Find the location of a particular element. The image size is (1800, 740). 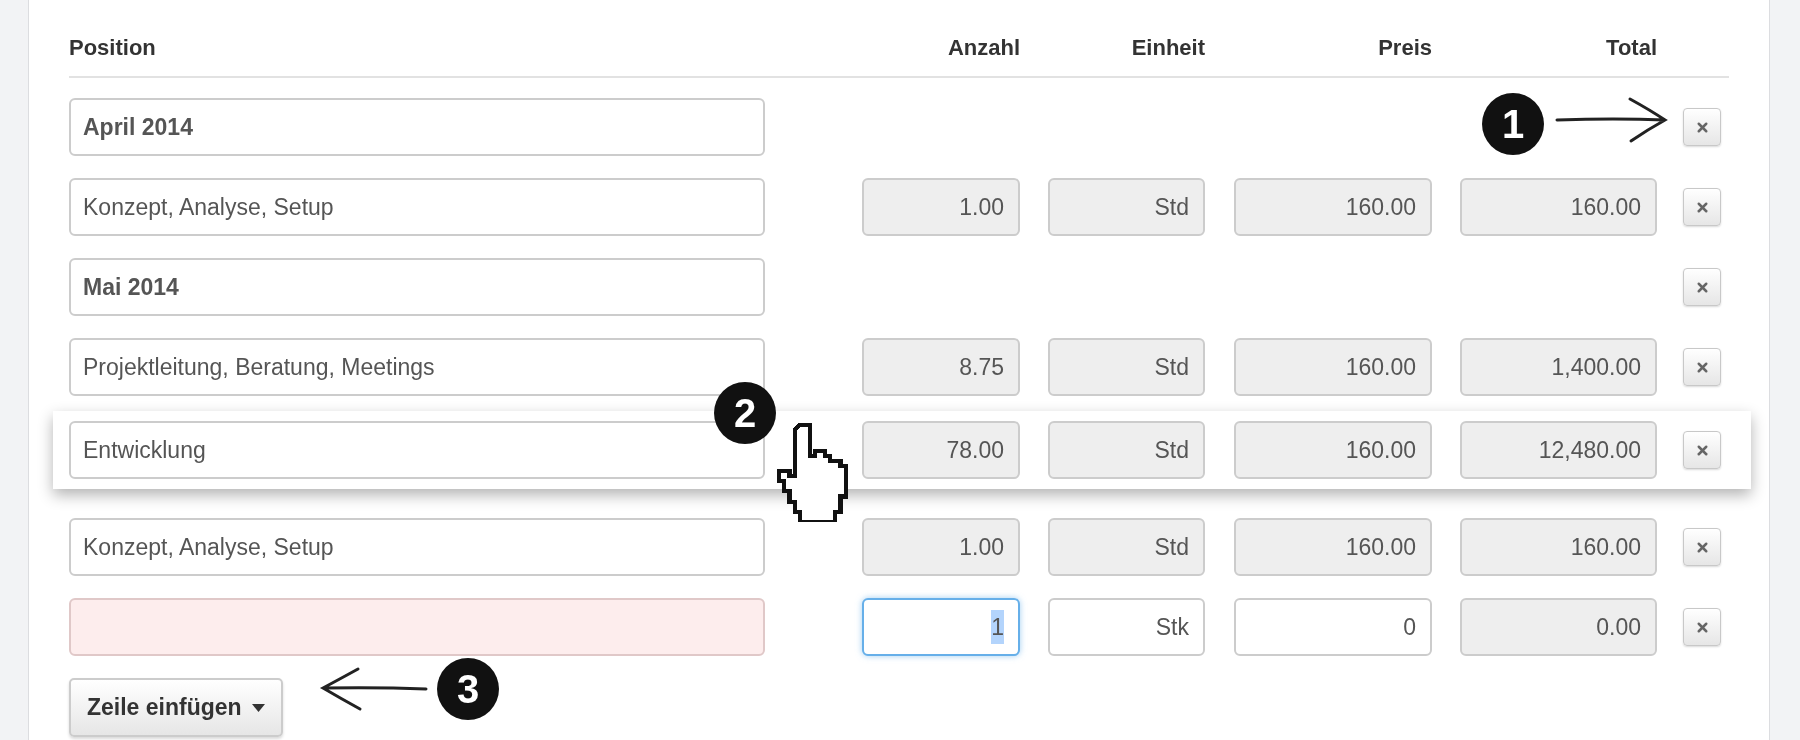

number-field: 78.00 is located at coordinates (941, 450).